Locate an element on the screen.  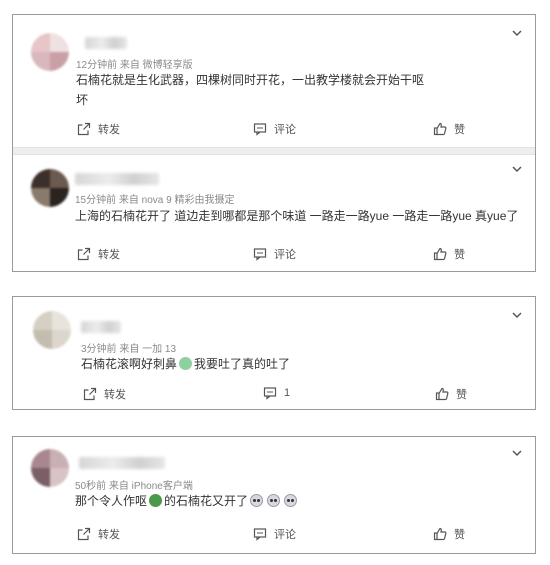
comment-meta: 15分钟前 来自 nova 9 精彩由我摄定 is located at coordinates (155, 200).